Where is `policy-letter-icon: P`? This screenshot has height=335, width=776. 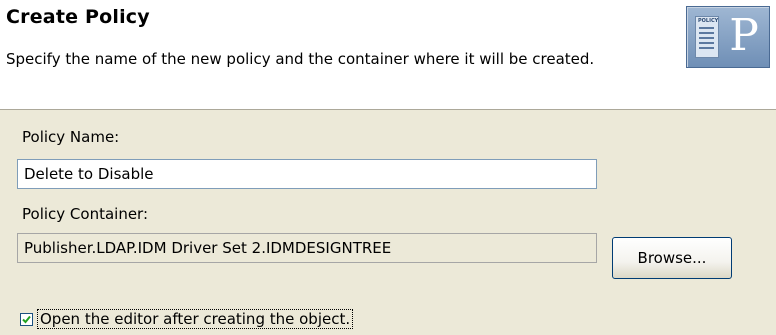
policy-letter-icon: P is located at coordinates (744, 35).